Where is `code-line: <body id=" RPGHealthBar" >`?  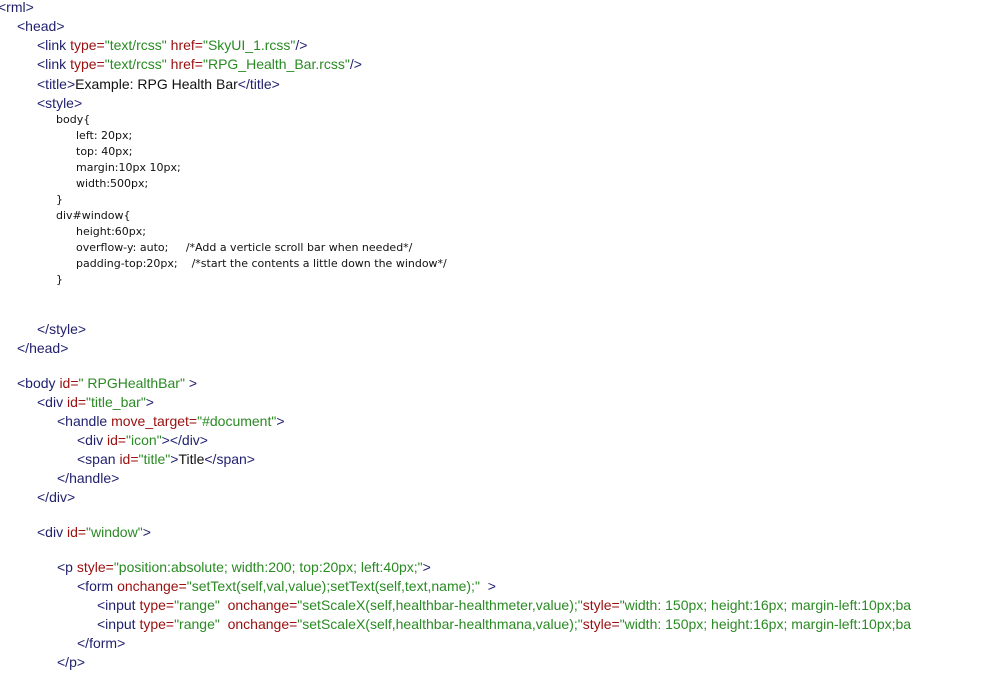 code-line: <body id=" RPGHealthBar" > is located at coordinates (107, 383).